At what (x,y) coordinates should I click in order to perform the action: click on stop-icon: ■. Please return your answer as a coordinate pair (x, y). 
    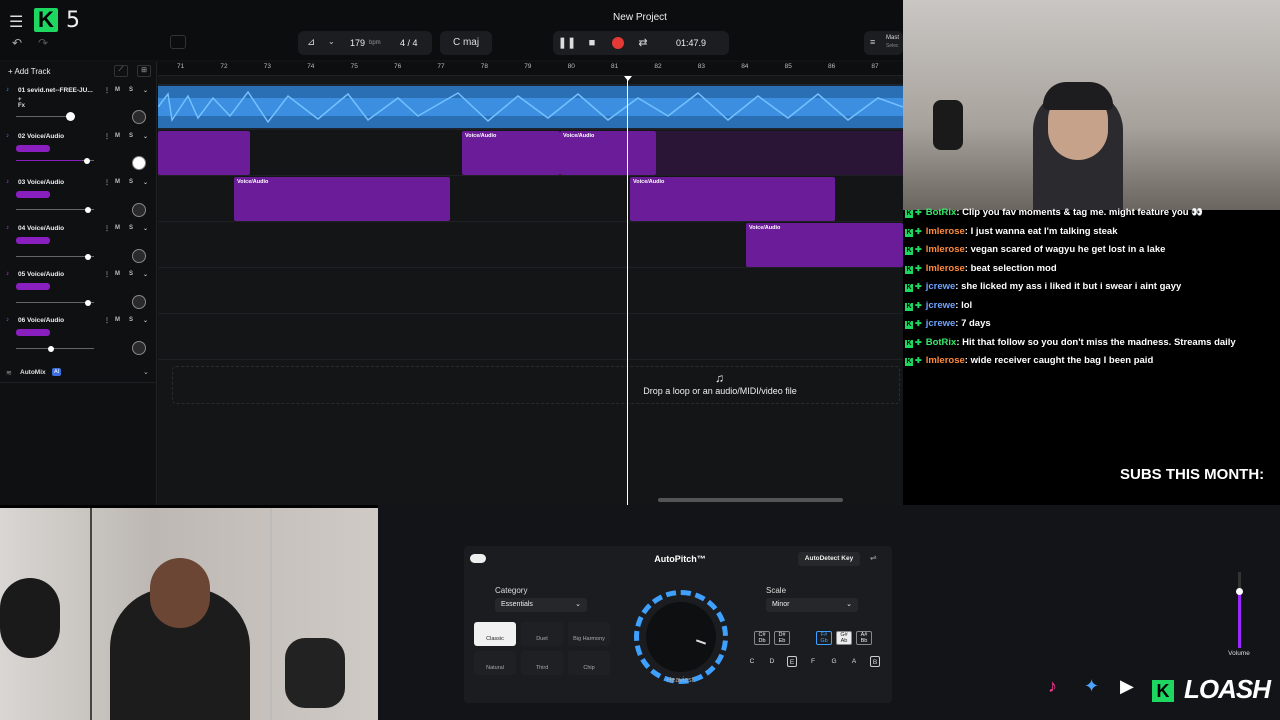
    Looking at the image, I should click on (592, 43).